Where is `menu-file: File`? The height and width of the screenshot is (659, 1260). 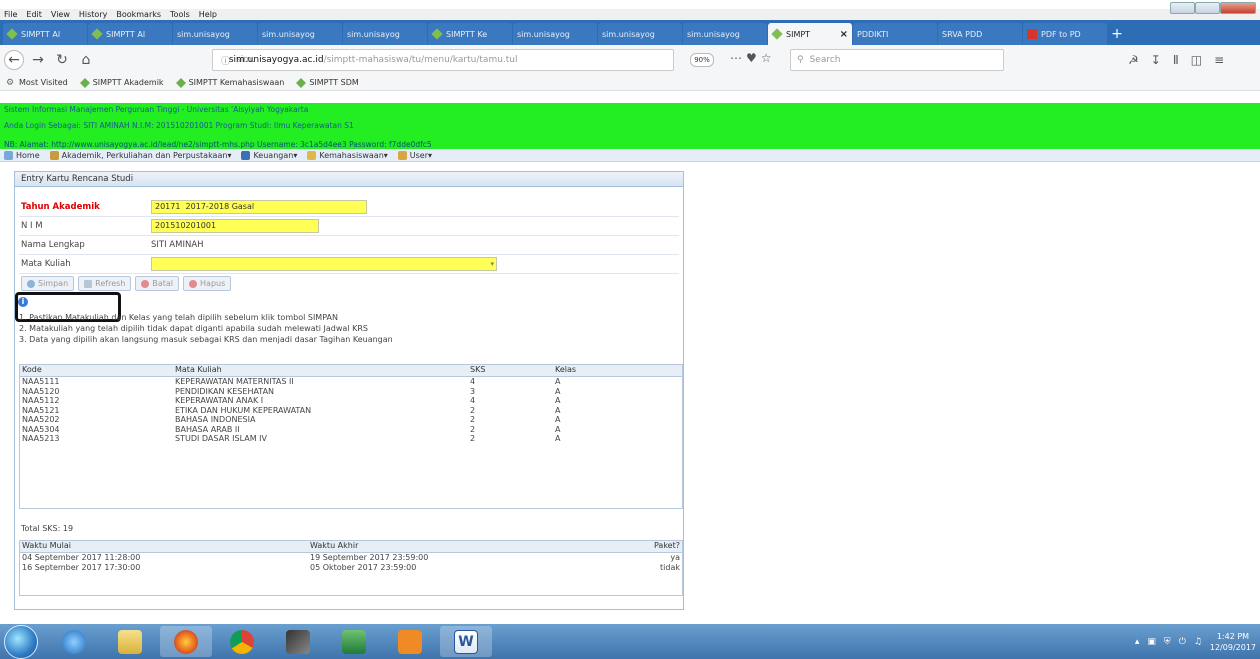
menu-file: File is located at coordinates (10, 14).